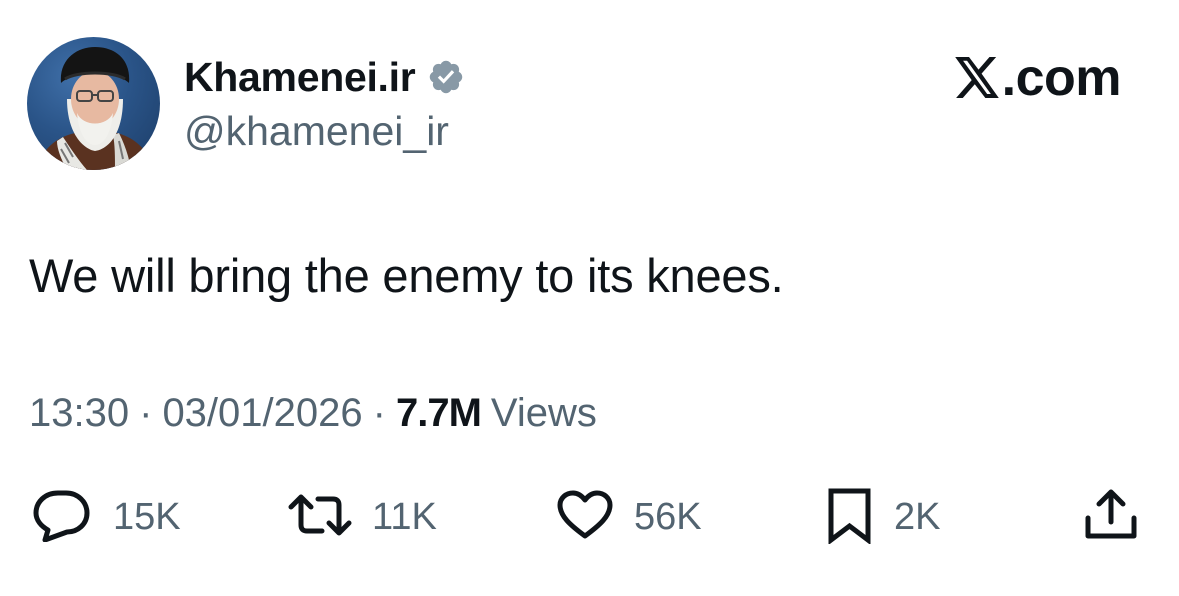  Describe the element at coordinates (438, 413) in the screenshot. I see `views-count: 7.7M` at that location.